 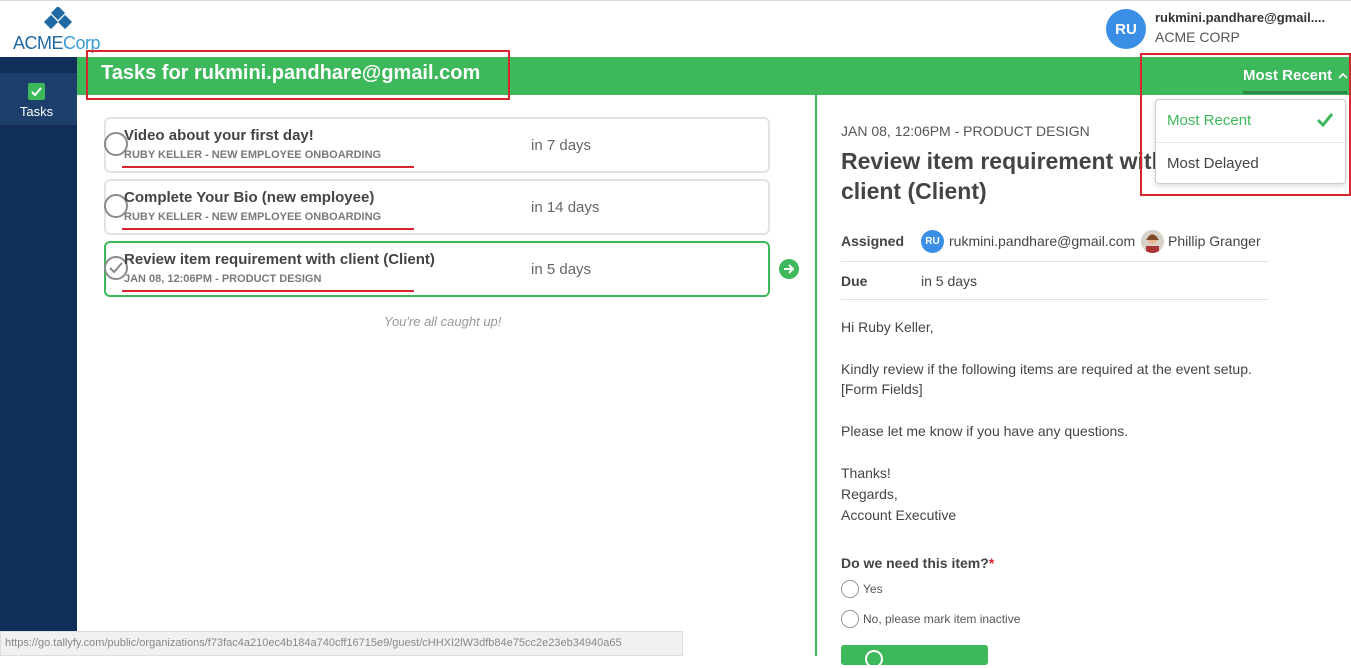 I want to click on body-line: Regards,, so click(x=869, y=494).